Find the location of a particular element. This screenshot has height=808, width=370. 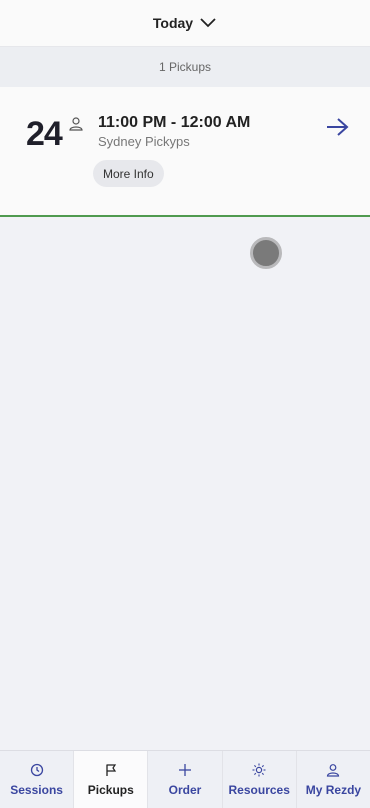

flag-icon is located at coordinates (111, 769).